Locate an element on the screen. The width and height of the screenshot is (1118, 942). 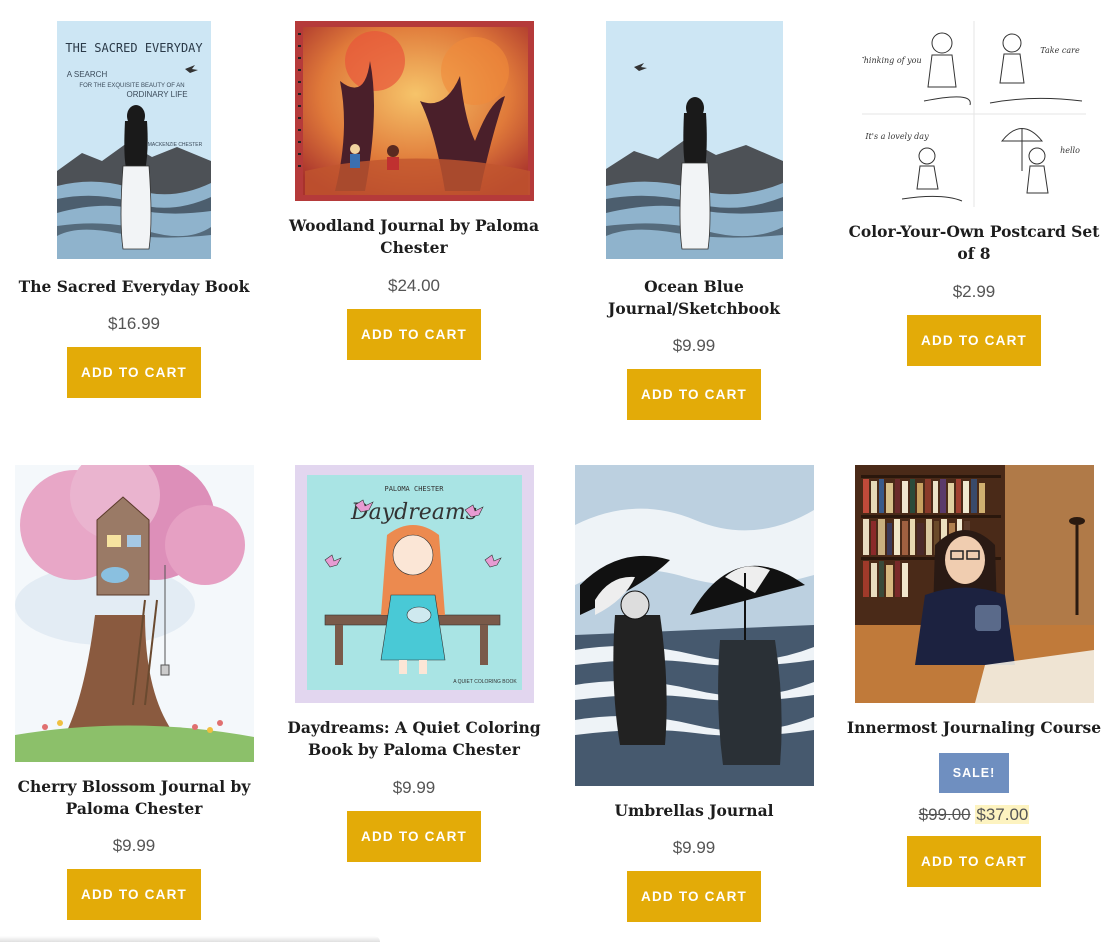
product-card: Umbrellas Journal $9.99 ADD TO CART is located at coordinates (694, 693).